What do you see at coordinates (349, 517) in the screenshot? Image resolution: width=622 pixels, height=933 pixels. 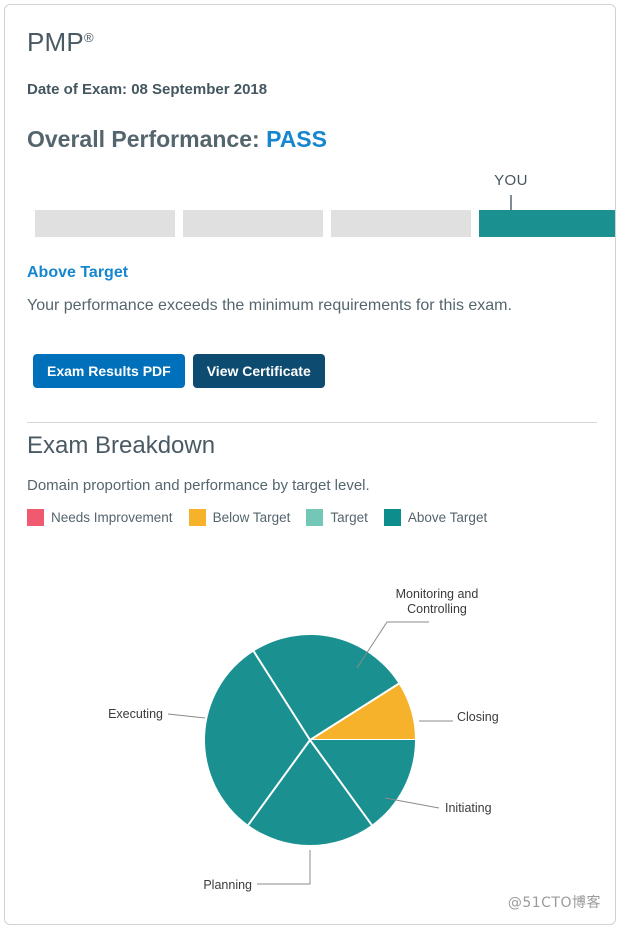 I see `legend-label-target: Target` at bounding box center [349, 517].